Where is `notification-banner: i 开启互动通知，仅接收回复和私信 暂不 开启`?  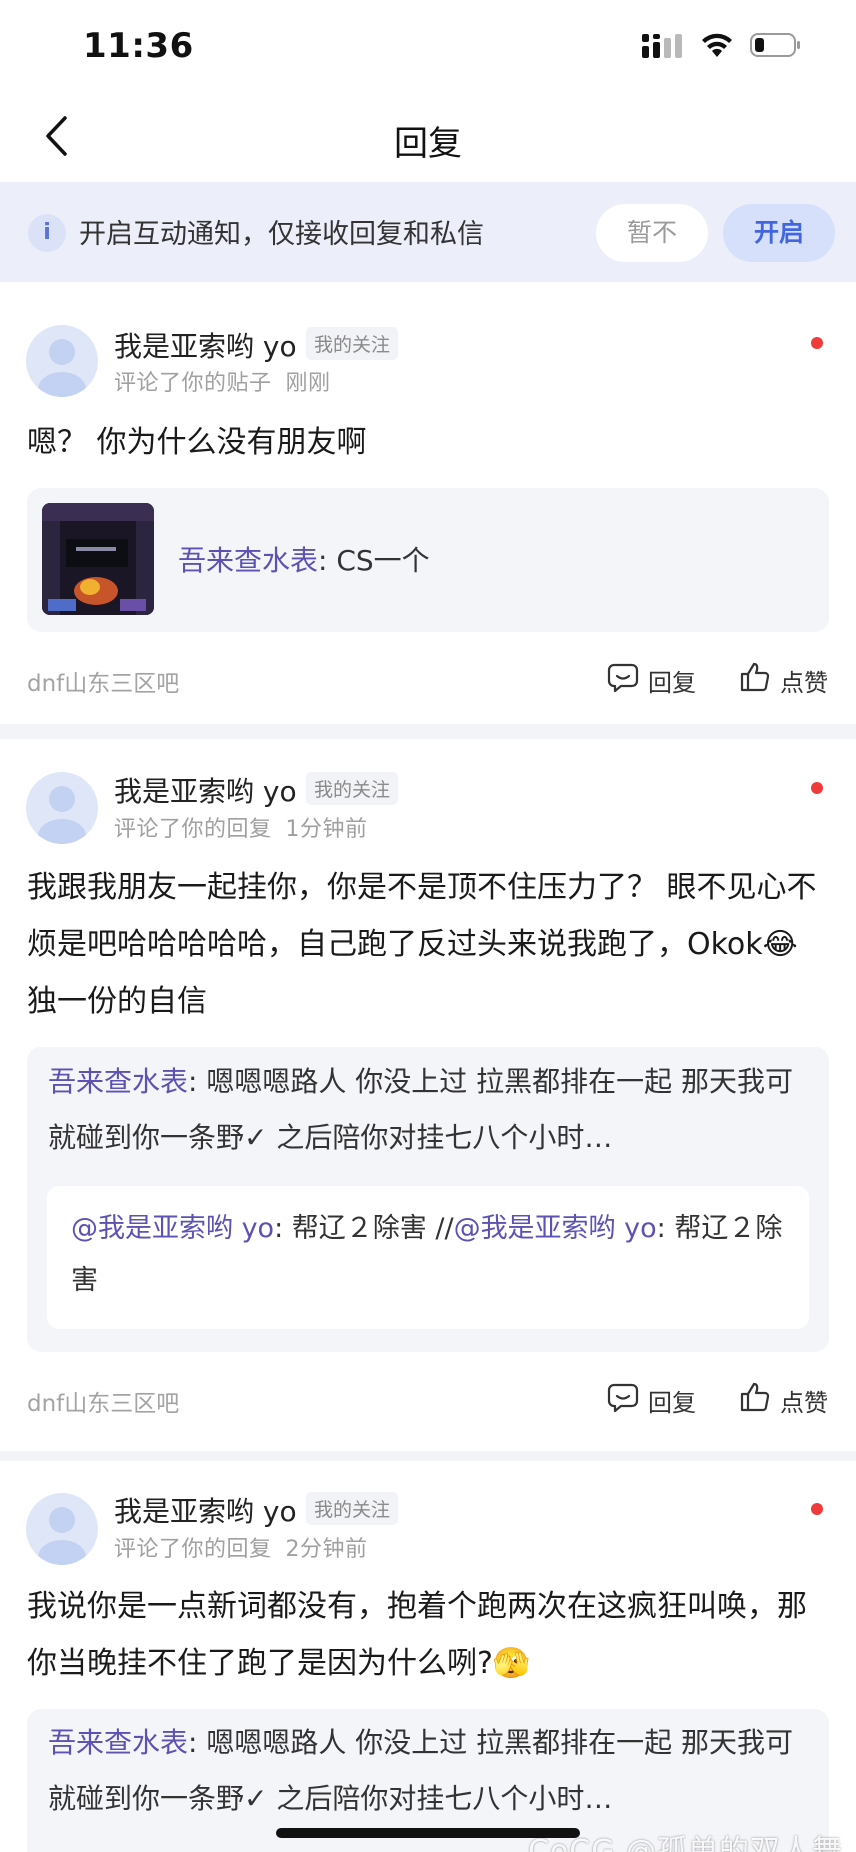
notification-banner: i 开启互动通知，仅接收回复和私信 暂不 开启 is located at coordinates (428, 232).